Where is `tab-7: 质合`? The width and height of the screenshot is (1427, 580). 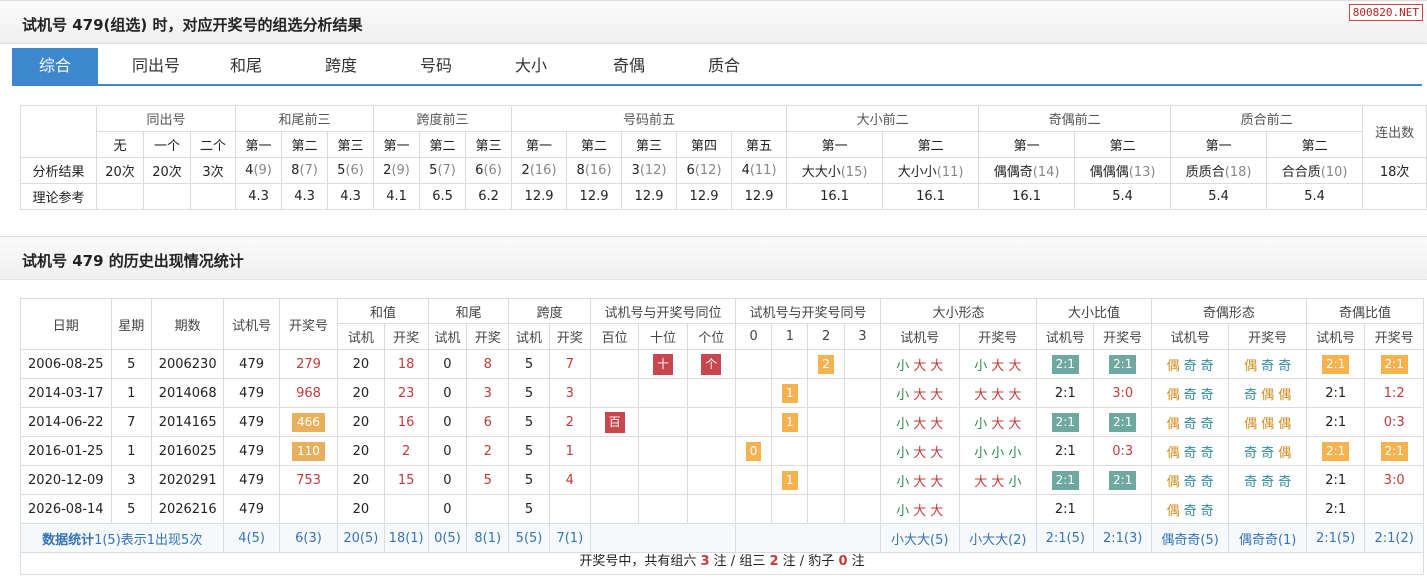 tab-7: 质合 is located at coordinates (724, 66).